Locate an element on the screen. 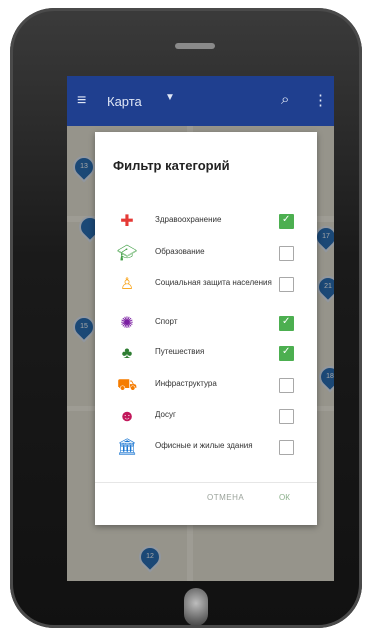 This screenshot has width=370, height=633. speaker-grille is located at coordinates (195, 46).